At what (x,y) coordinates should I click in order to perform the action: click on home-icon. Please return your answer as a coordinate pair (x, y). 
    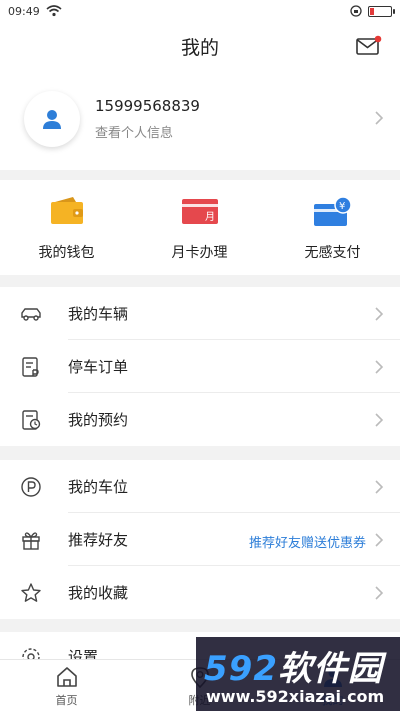
    Looking at the image, I should click on (66, 677).